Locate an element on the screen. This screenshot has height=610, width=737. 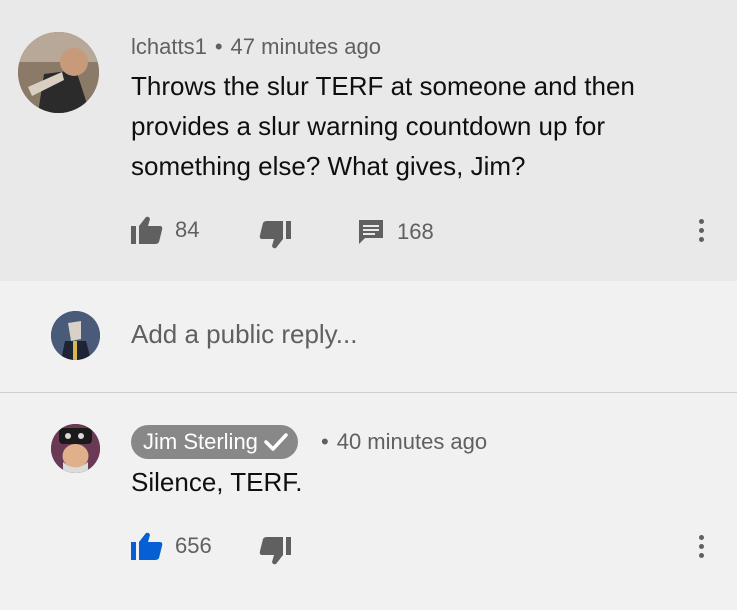
author-badge: Jim Sterling is located at coordinates (214, 442).